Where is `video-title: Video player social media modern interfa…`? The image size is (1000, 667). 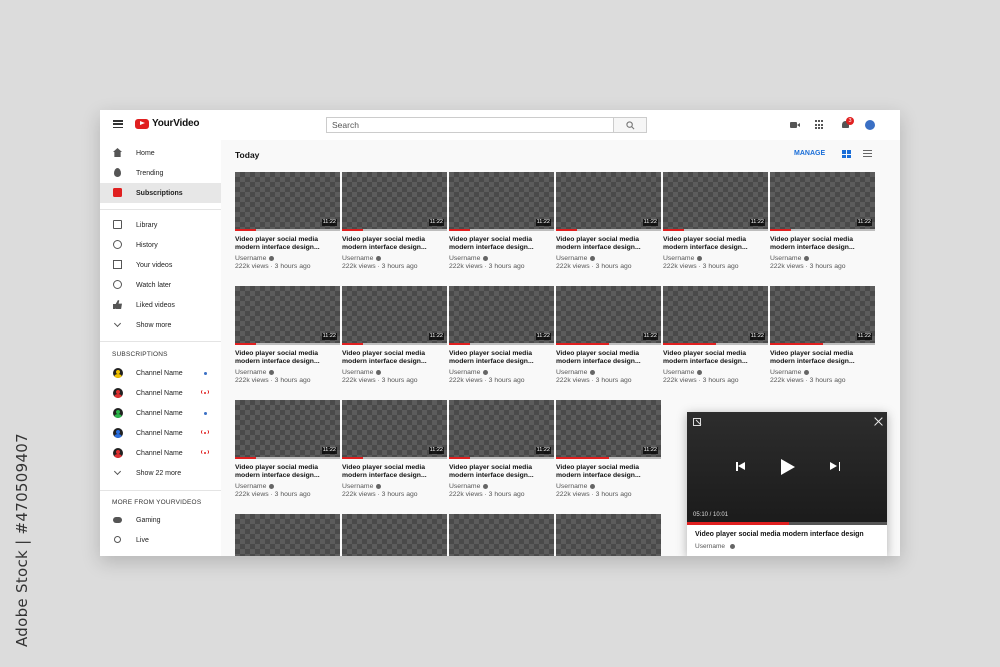 video-title: Video player social media modern interfa… is located at coordinates (277, 243).